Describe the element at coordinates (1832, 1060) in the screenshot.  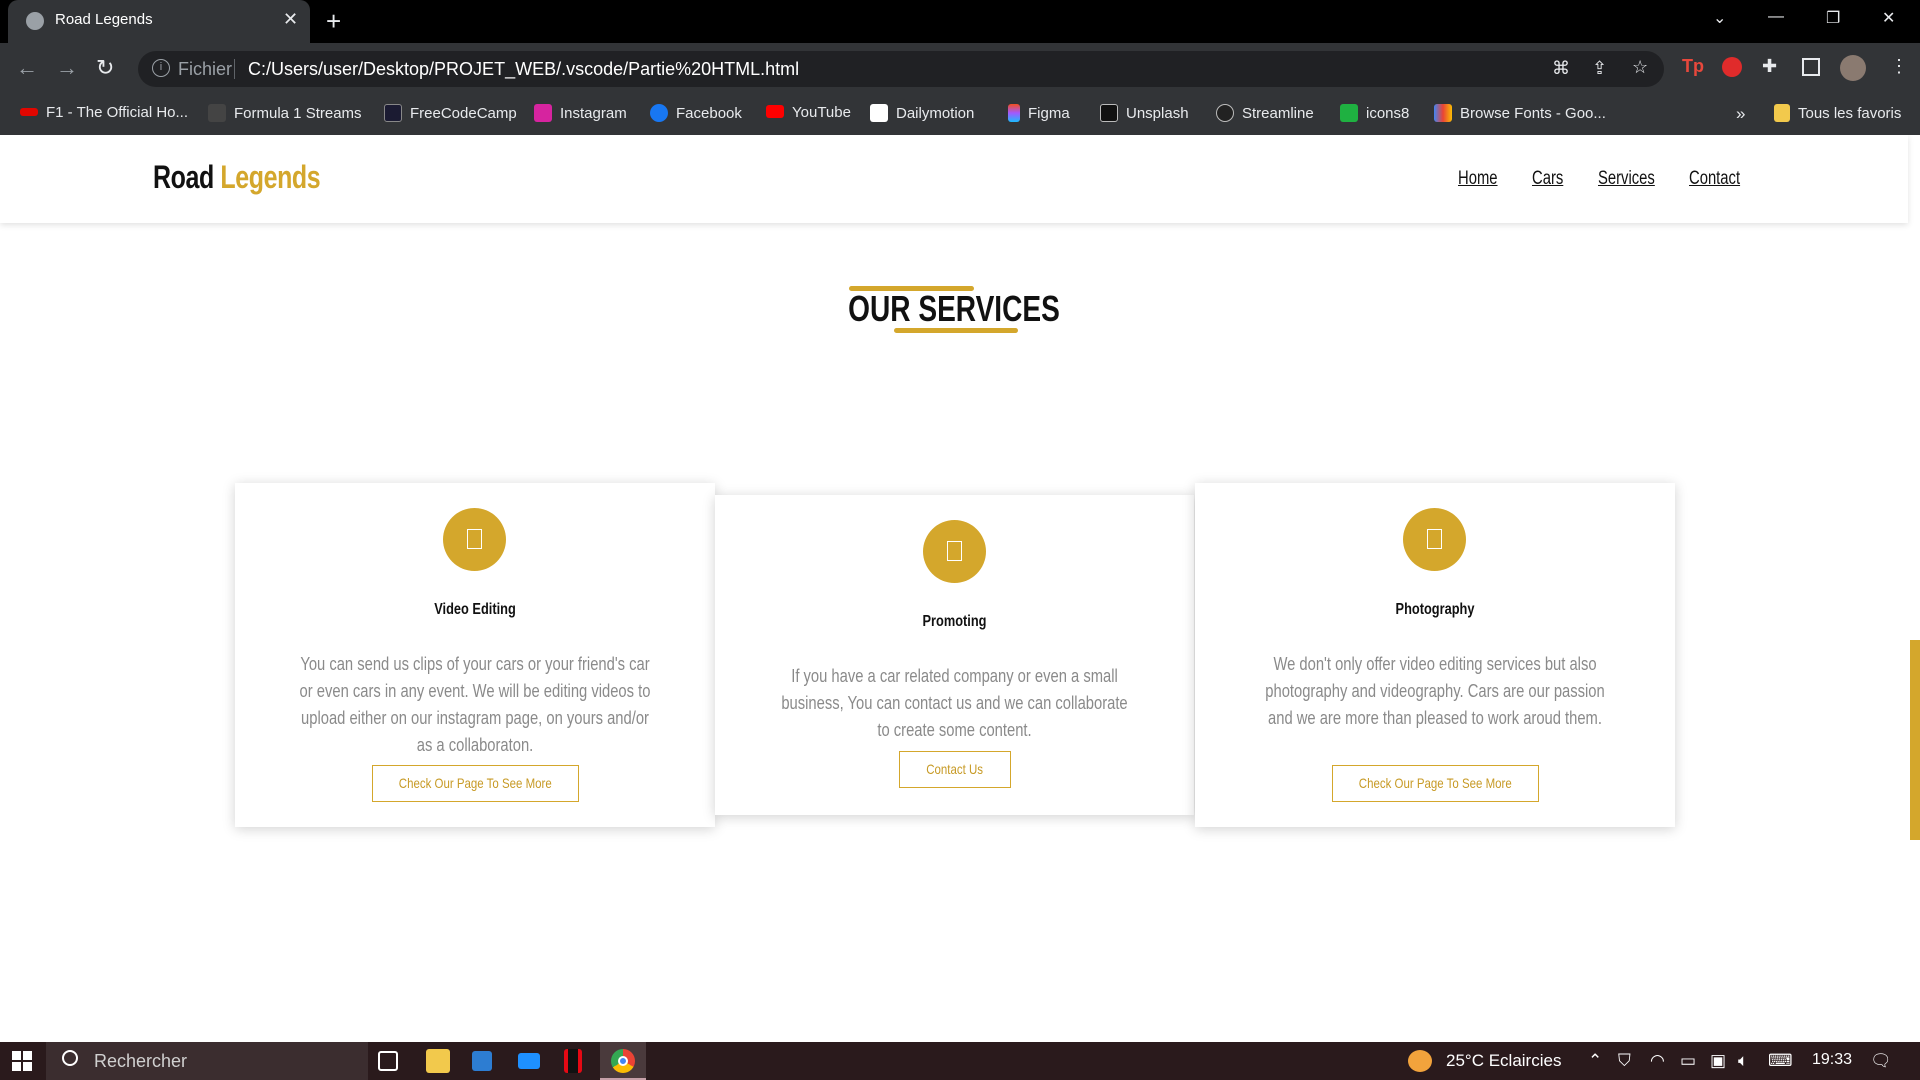
I see `clock: 19:33` at that location.